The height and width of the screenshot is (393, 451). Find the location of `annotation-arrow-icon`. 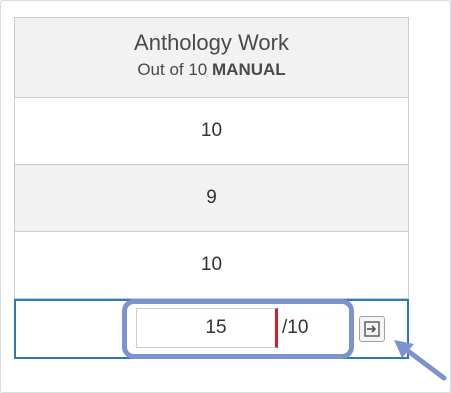

annotation-arrow-icon is located at coordinates (420, 360).